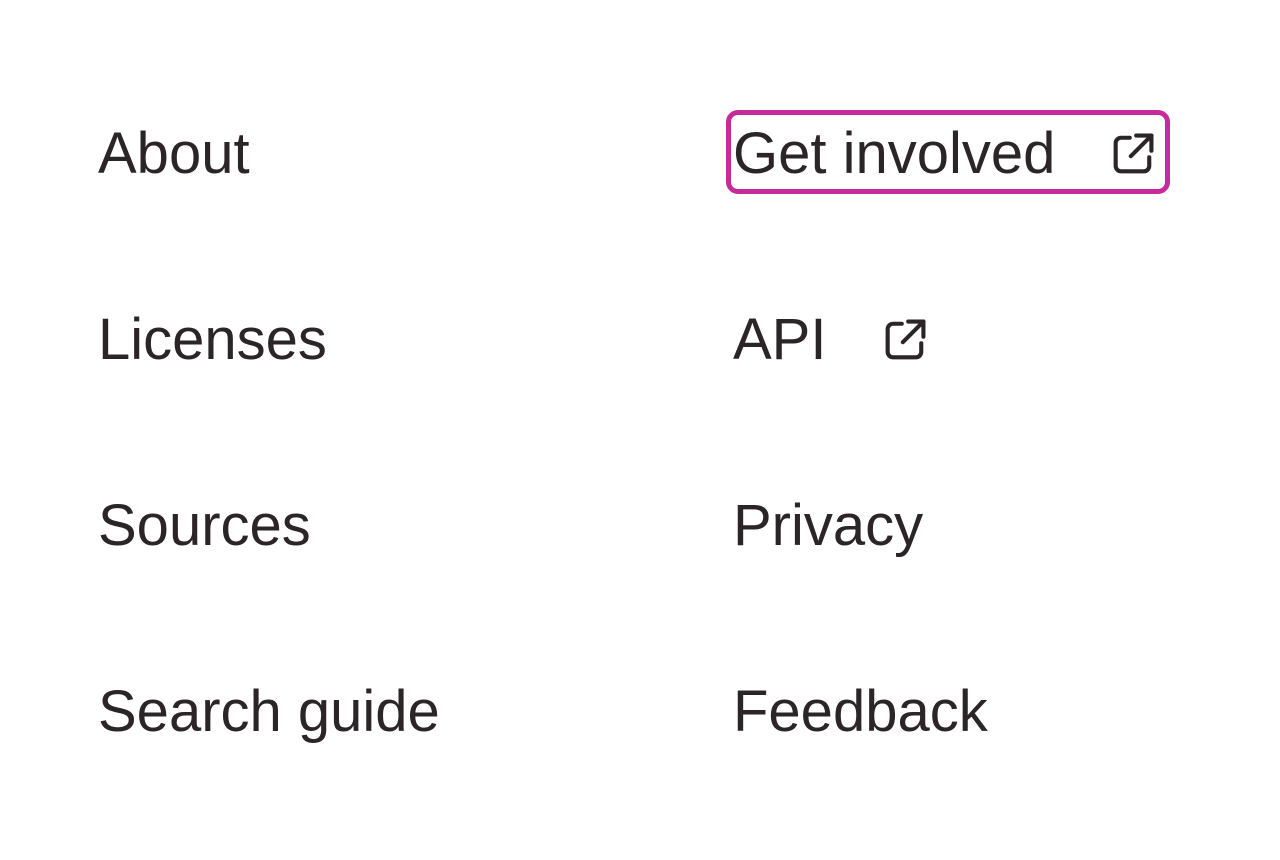  I want to click on api-link-label: API, so click(780, 339).